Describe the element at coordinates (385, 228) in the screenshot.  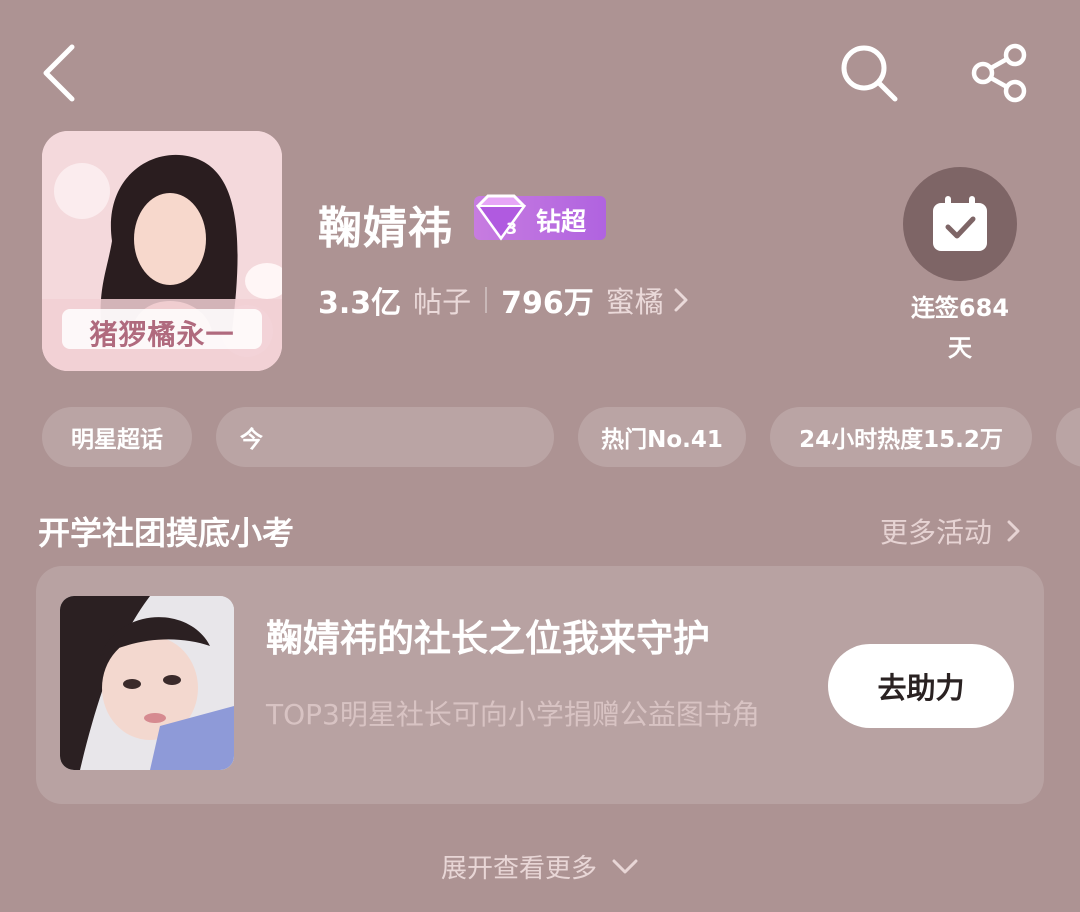
I see `topic-name: 鞠婧祎` at that location.